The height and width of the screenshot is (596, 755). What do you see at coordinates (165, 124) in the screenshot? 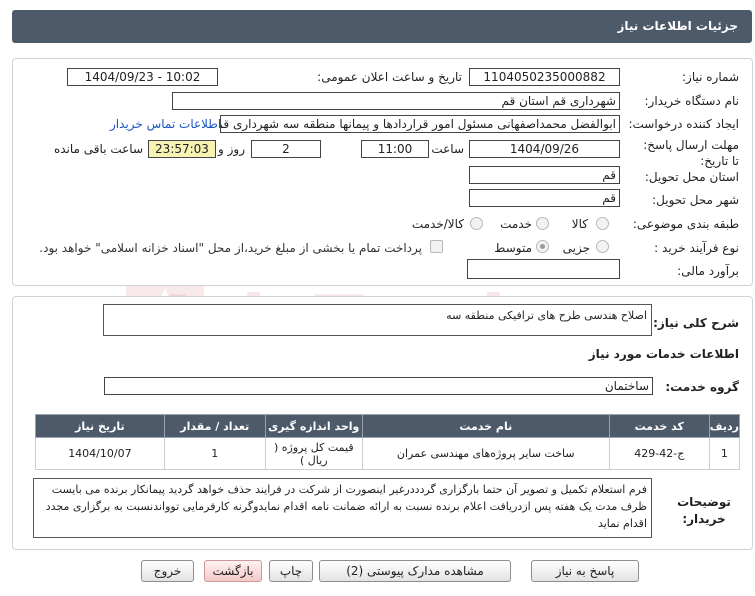
I see `buyer-contact-link: اطلاعات تماس خریدار` at bounding box center [165, 124].